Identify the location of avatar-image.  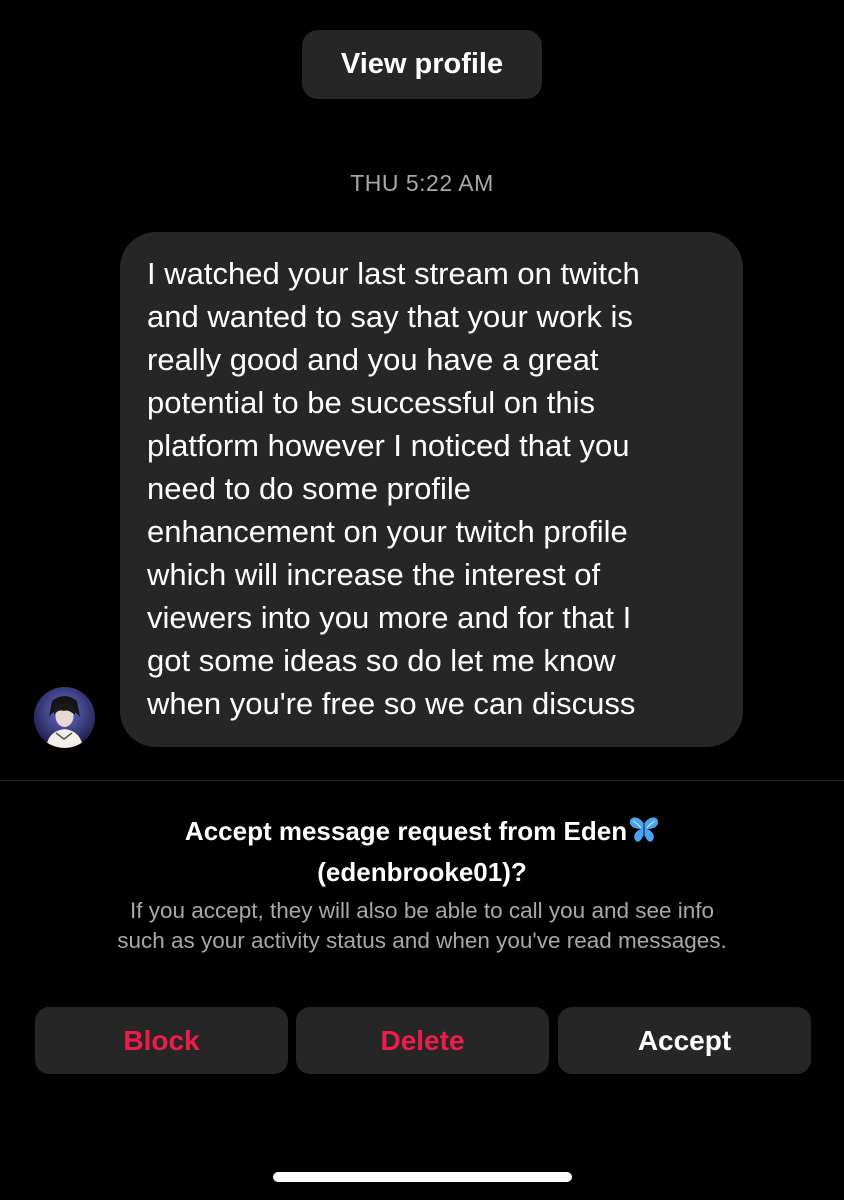
(64, 717).